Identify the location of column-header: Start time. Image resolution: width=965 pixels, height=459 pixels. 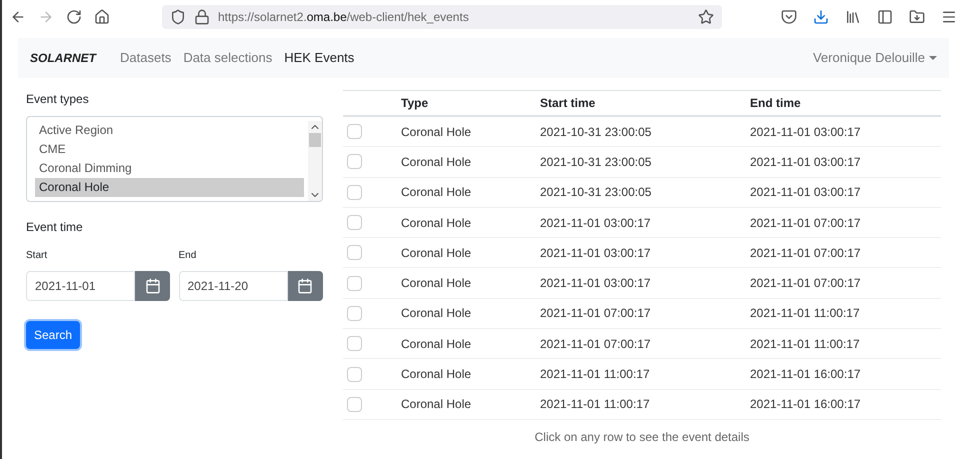
(568, 103).